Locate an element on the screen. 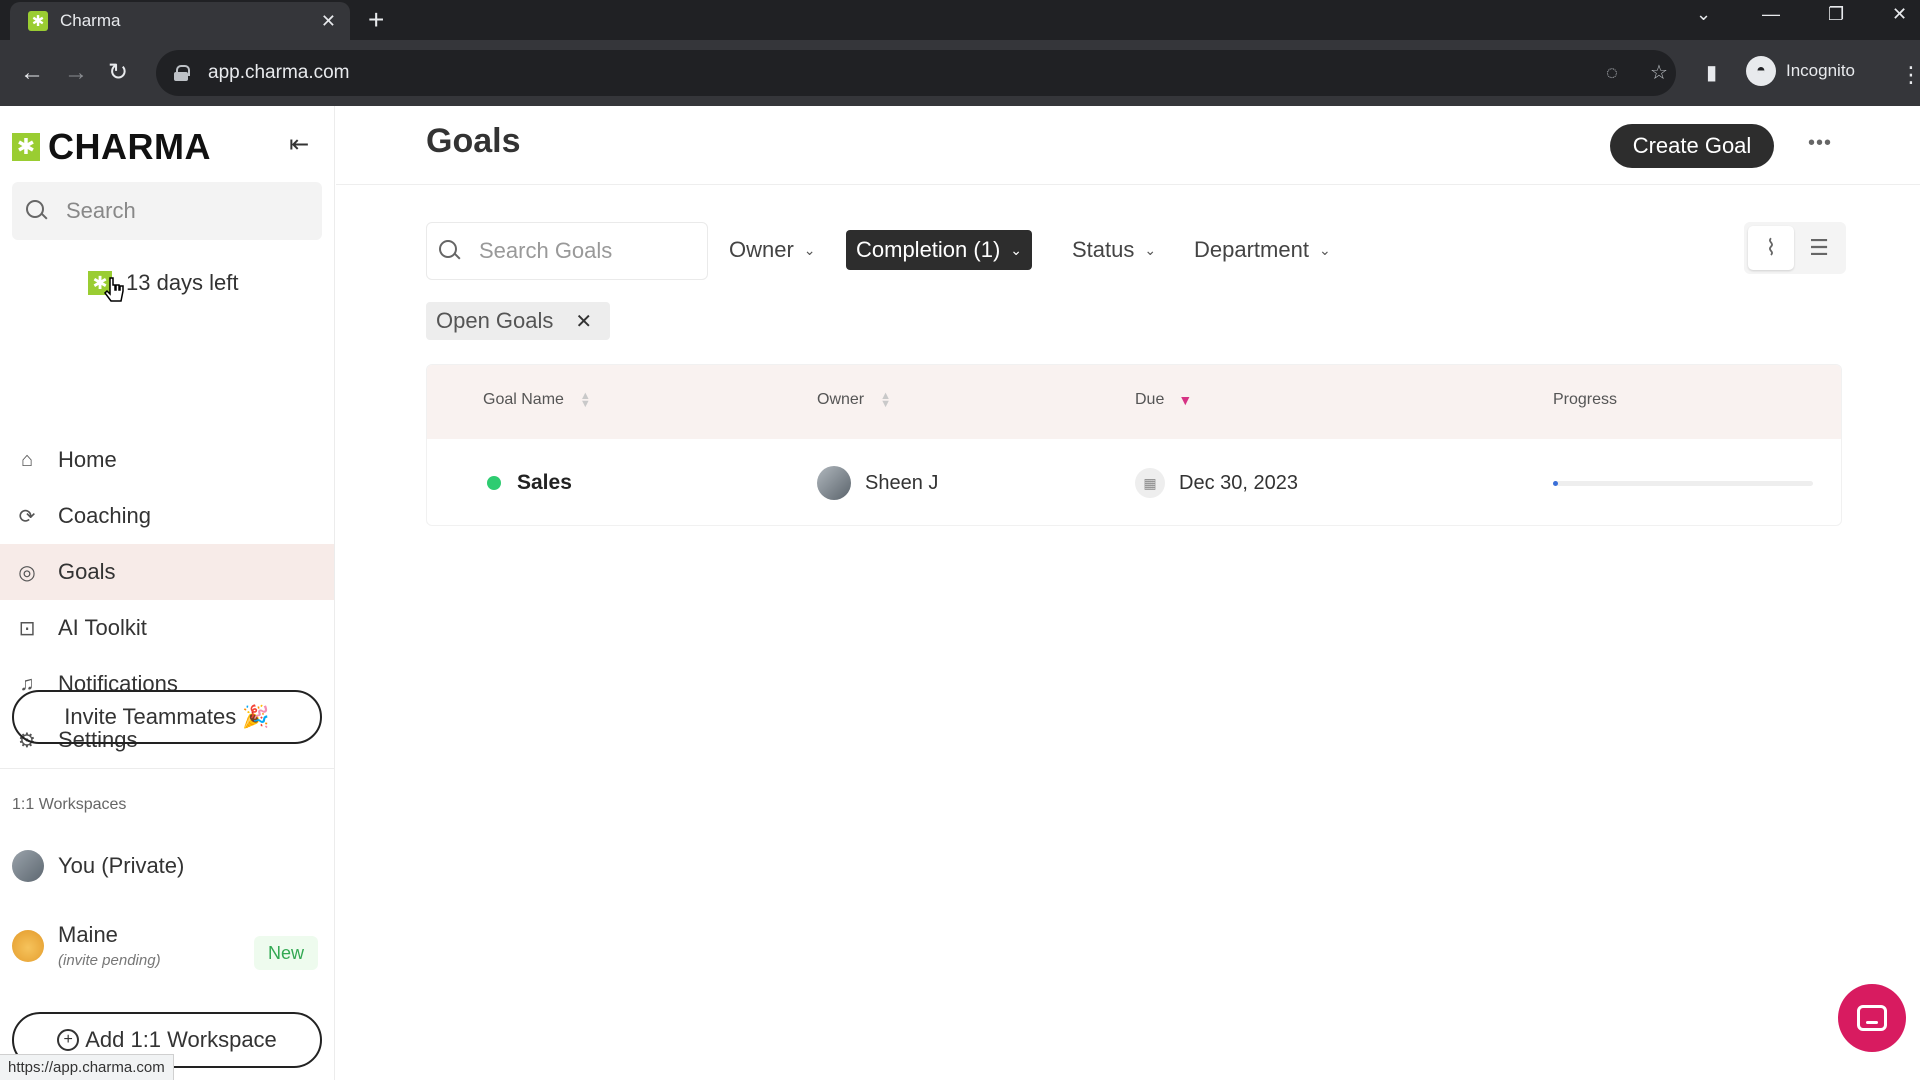  column-label: Due is located at coordinates (1150, 399).